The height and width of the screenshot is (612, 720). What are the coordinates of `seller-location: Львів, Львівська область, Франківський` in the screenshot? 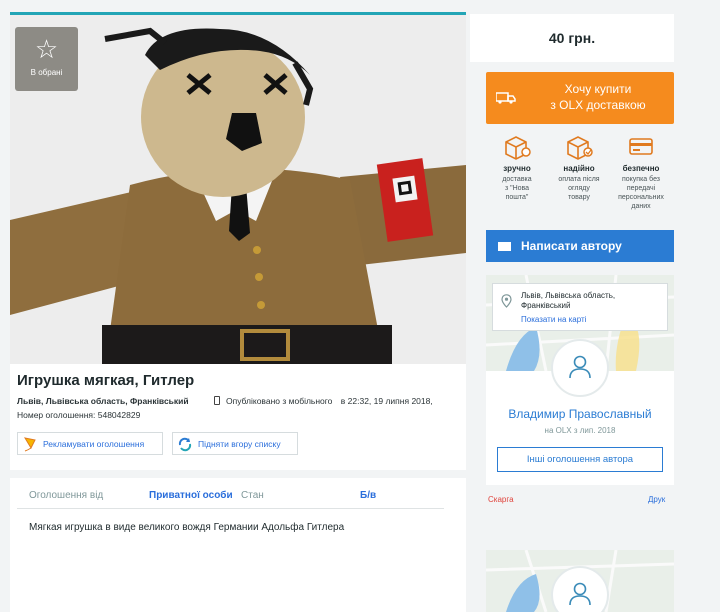 It's located at (568, 301).